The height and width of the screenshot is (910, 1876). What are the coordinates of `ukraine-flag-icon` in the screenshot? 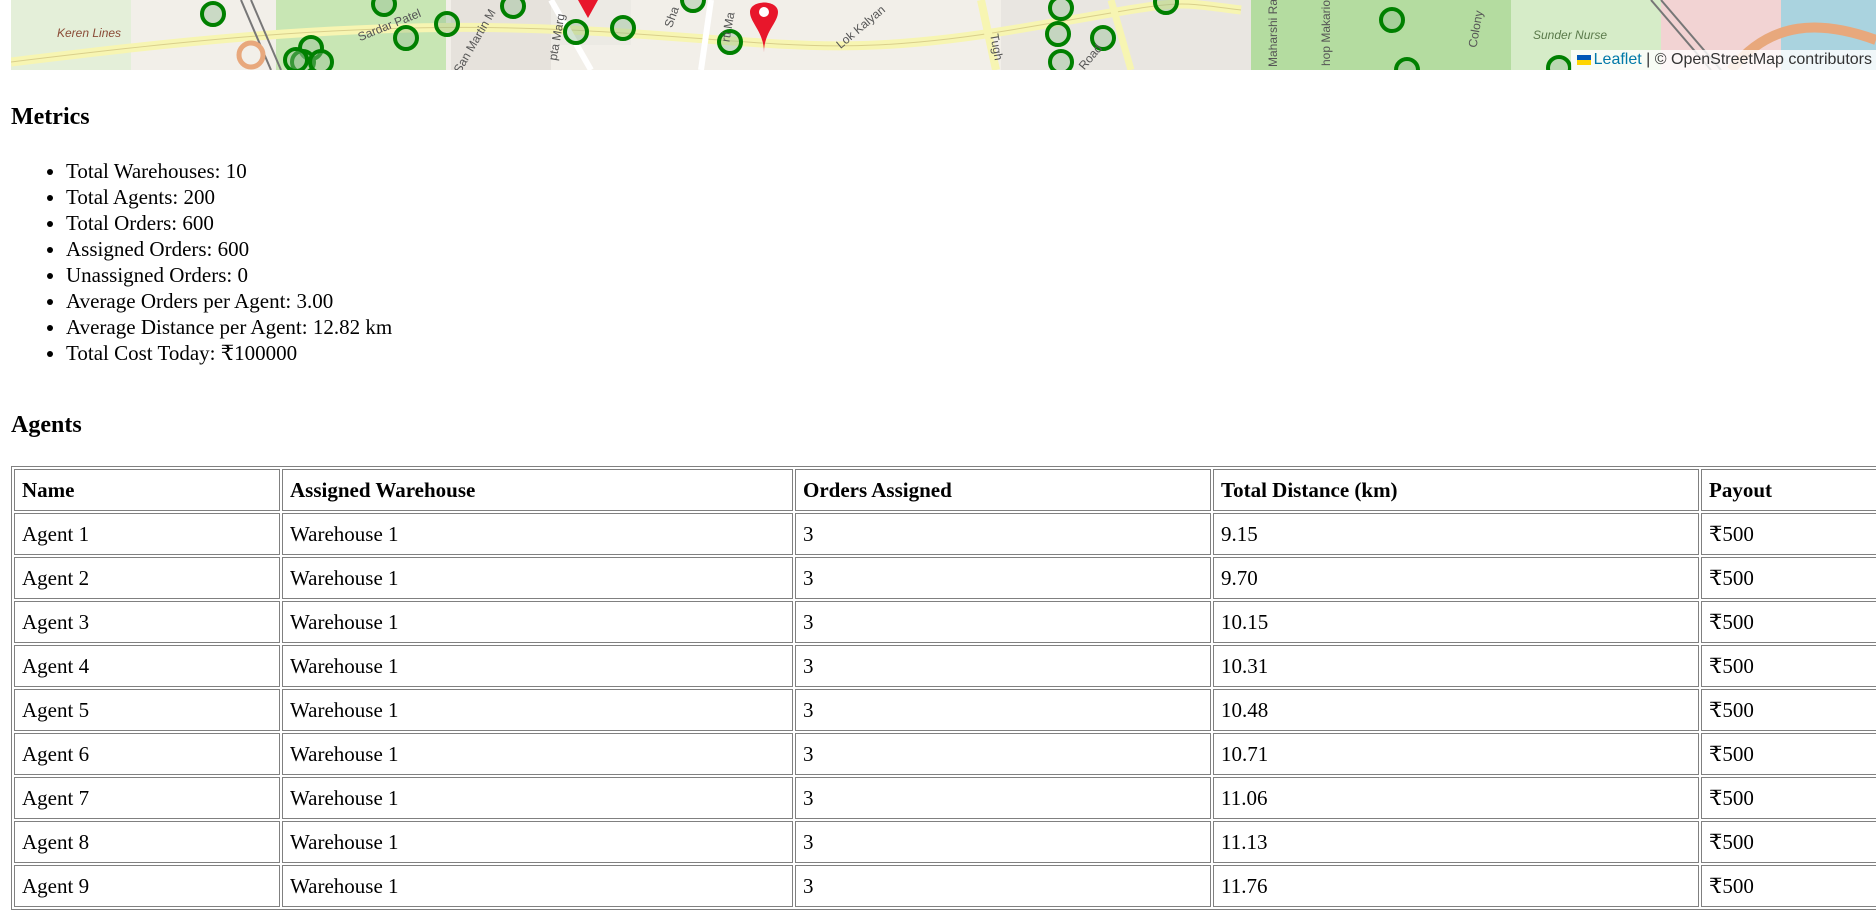 It's located at (1583, 60).